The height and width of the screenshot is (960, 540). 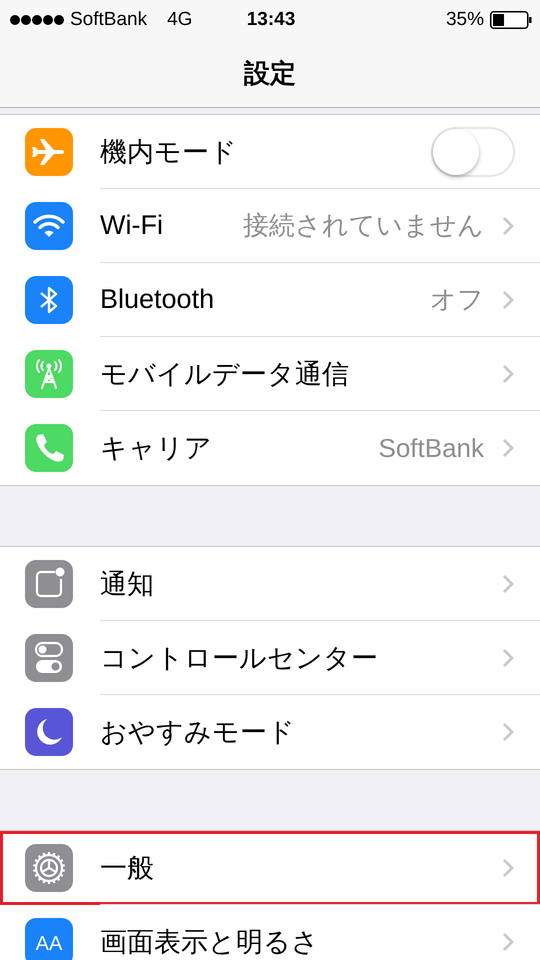 What do you see at coordinates (198, 732) in the screenshot?
I see `setting-label: おやすみモード` at bounding box center [198, 732].